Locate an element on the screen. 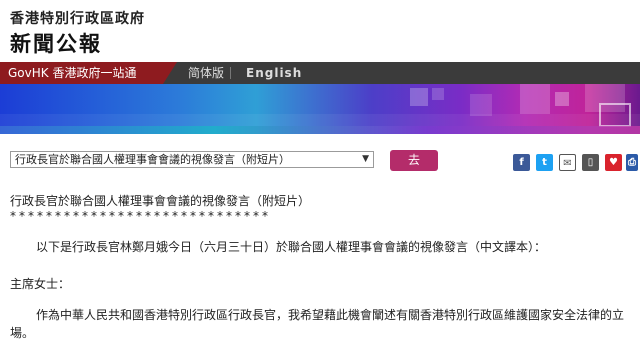  article-select: 行政長官於聯合國人權理事會會議的視像發言（附短片） ▼ is located at coordinates (192, 159).